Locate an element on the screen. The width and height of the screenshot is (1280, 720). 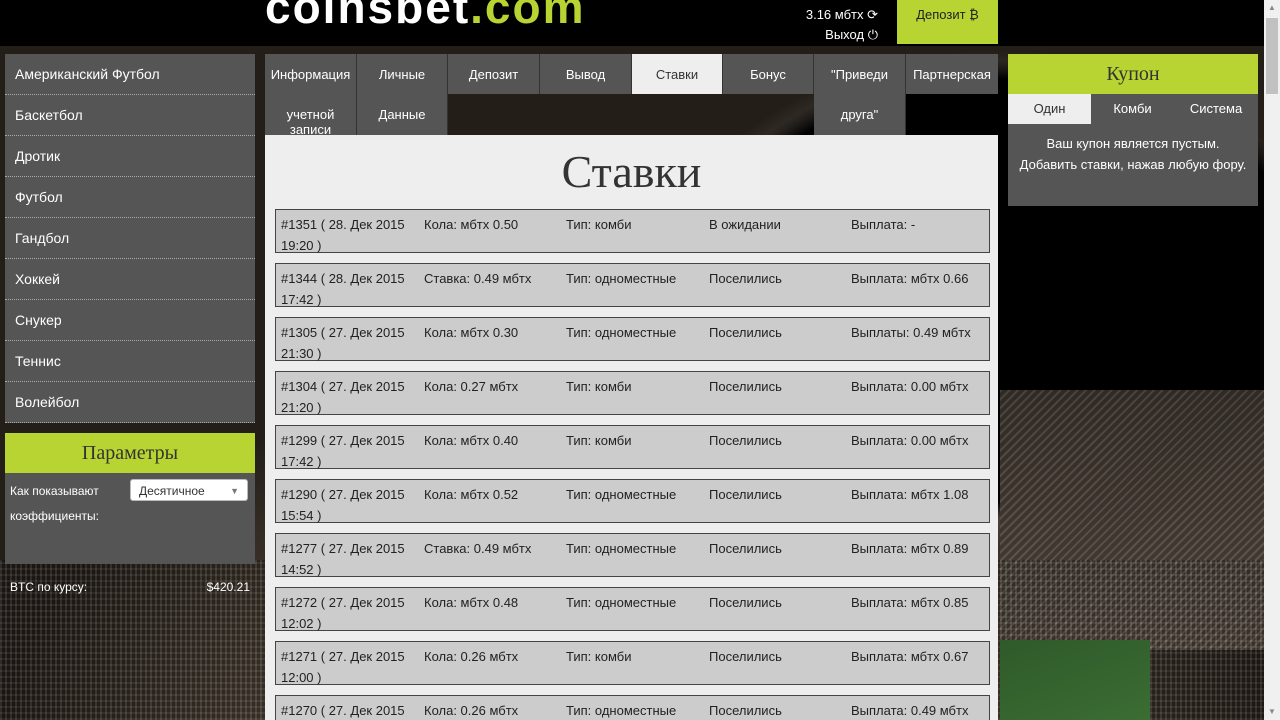
tab-withdraw: Вывод is located at coordinates (586, 74).